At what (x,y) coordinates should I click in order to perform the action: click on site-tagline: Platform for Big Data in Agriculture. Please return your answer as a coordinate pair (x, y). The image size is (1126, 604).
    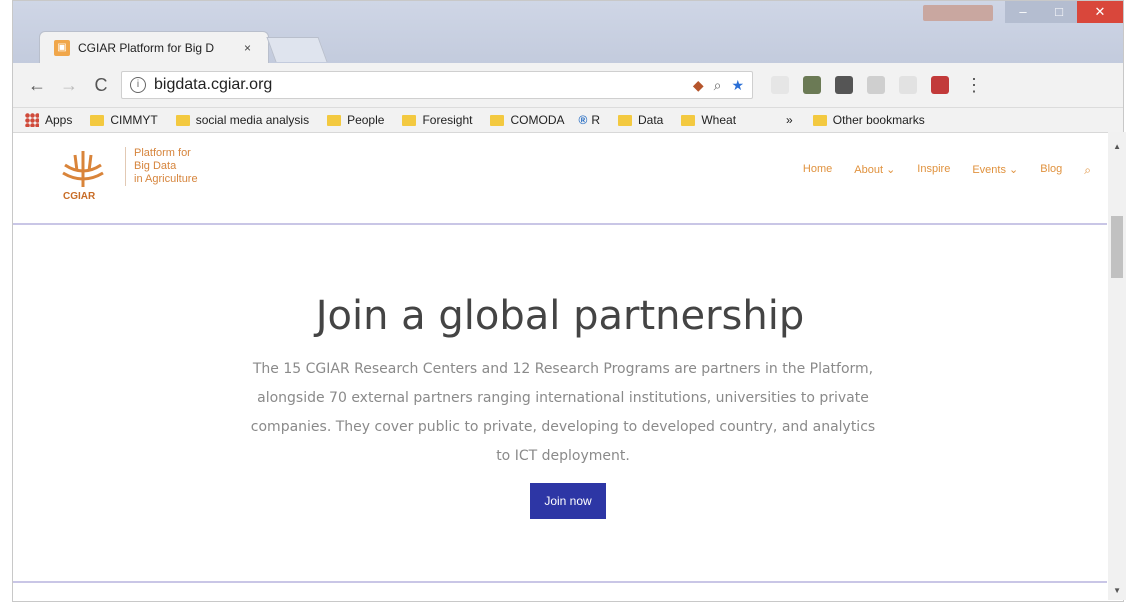
    Looking at the image, I should click on (161, 166).